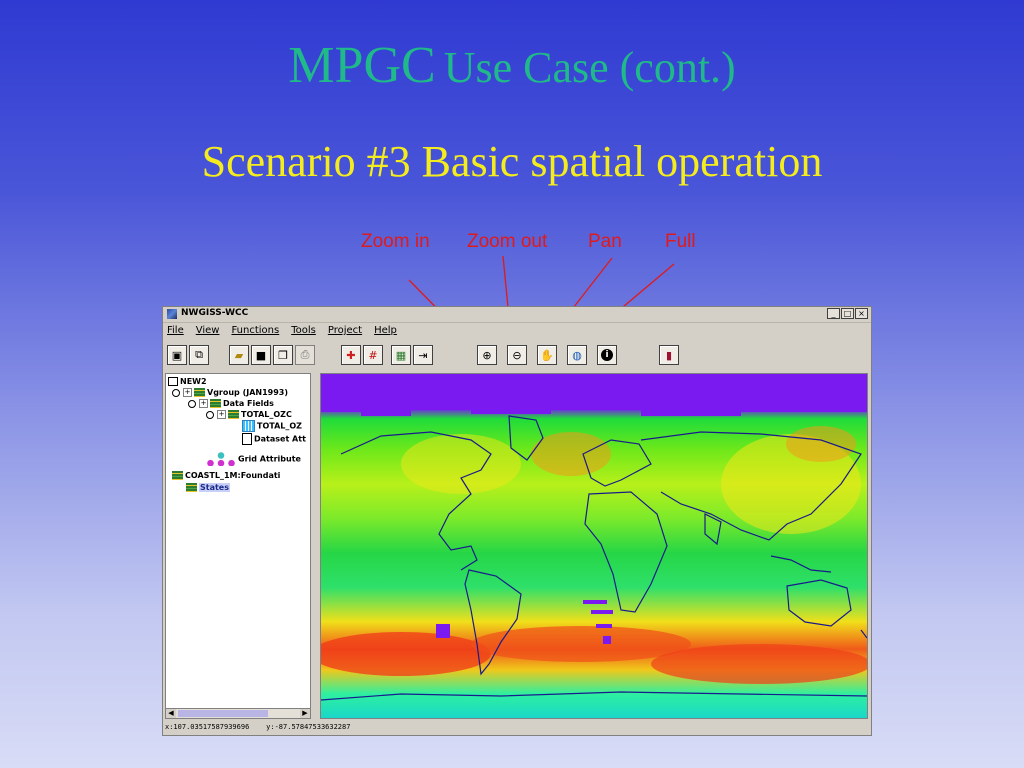 This screenshot has height=768, width=1024. I want to click on add-layer-button: ✚, so click(351, 355).